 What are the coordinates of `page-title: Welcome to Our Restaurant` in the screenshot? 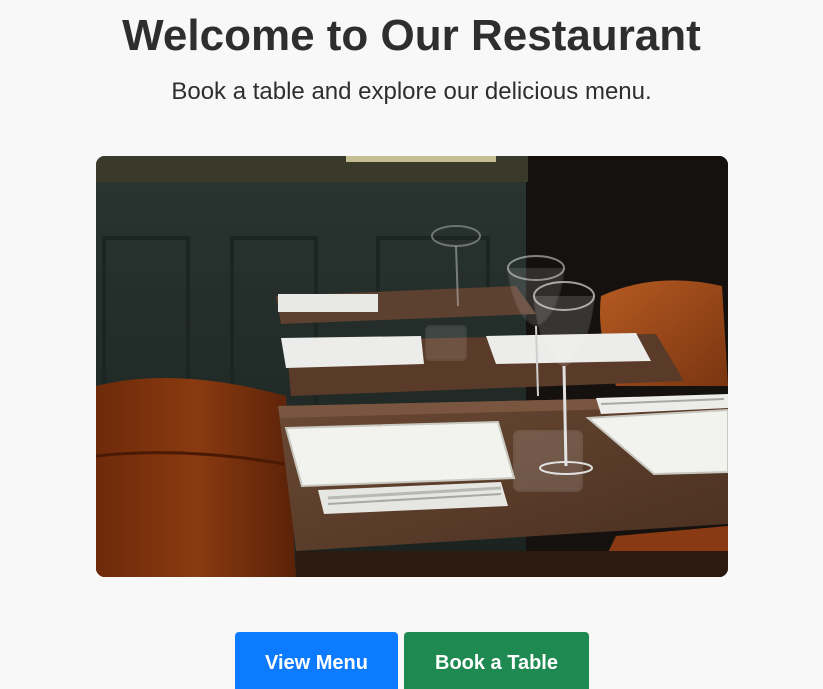 It's located at (411, 35).